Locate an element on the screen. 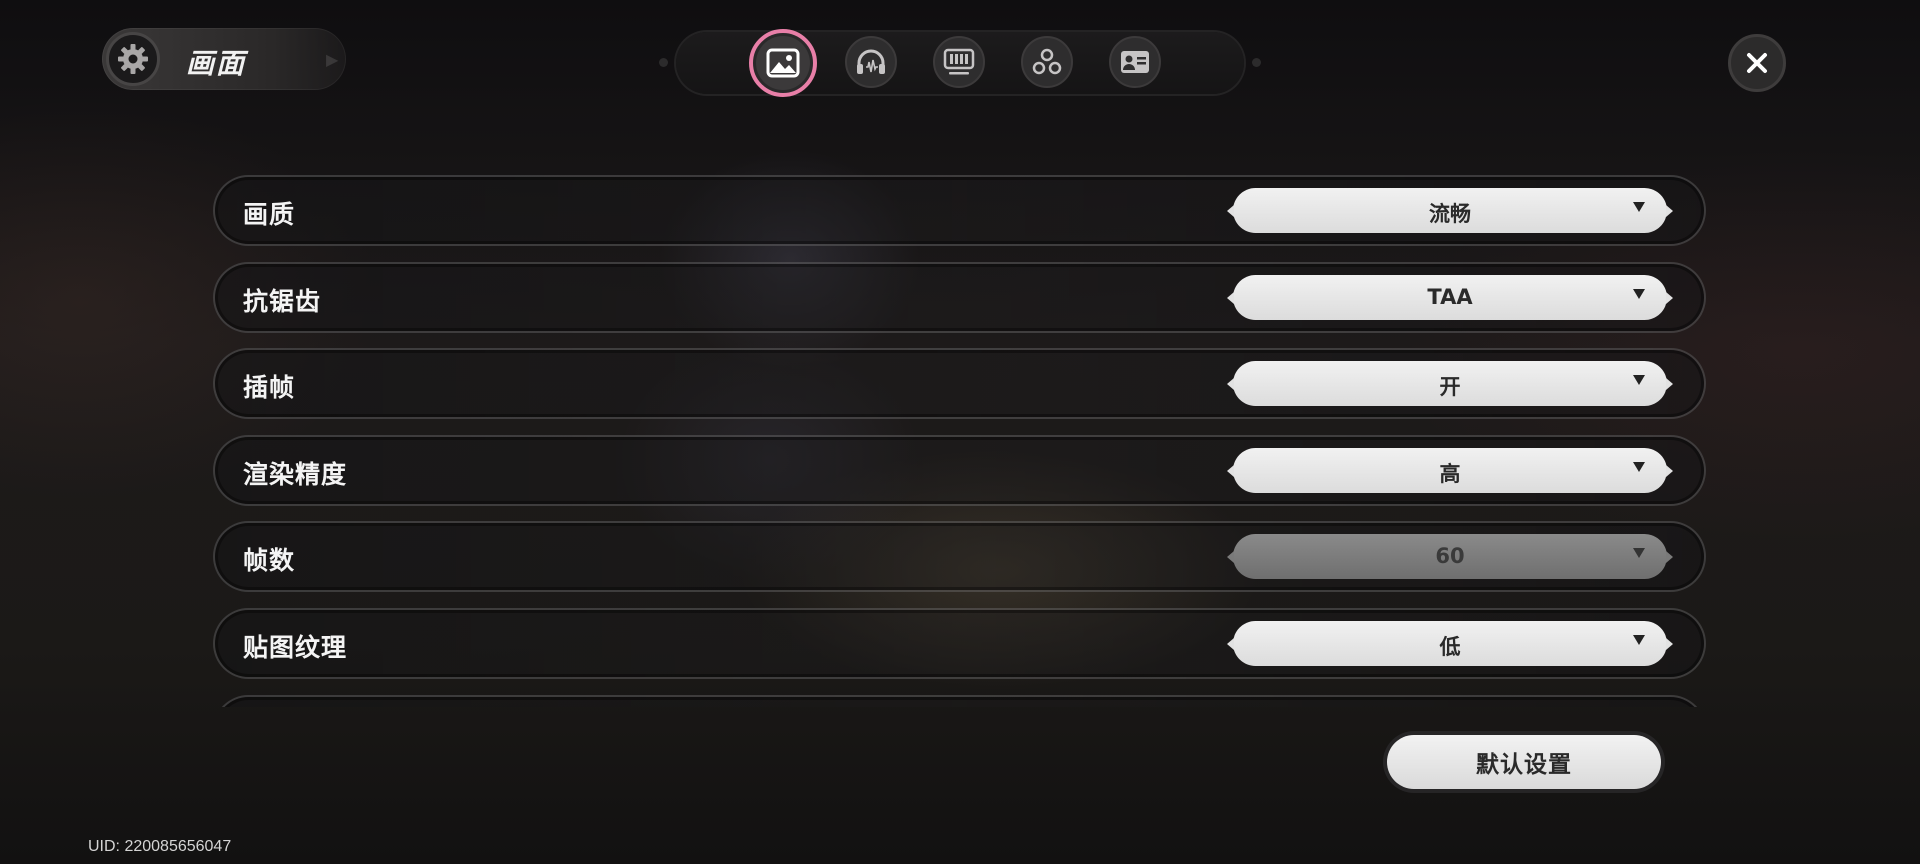 This screenshot has height=864, width=1920. quality-select: 流畅 is located at coordinates (1450, 210).